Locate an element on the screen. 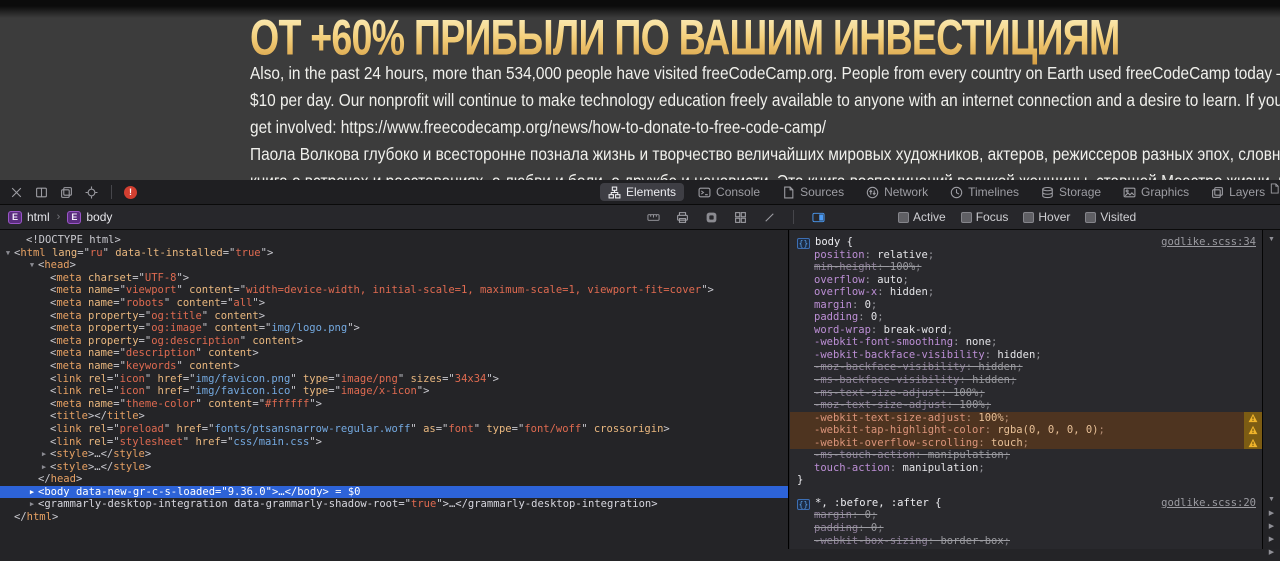 The width and height of the screenshot is (1280, 561). dom-tree-row: <!DOCTYPE html> is located at coordinates (394, 240).